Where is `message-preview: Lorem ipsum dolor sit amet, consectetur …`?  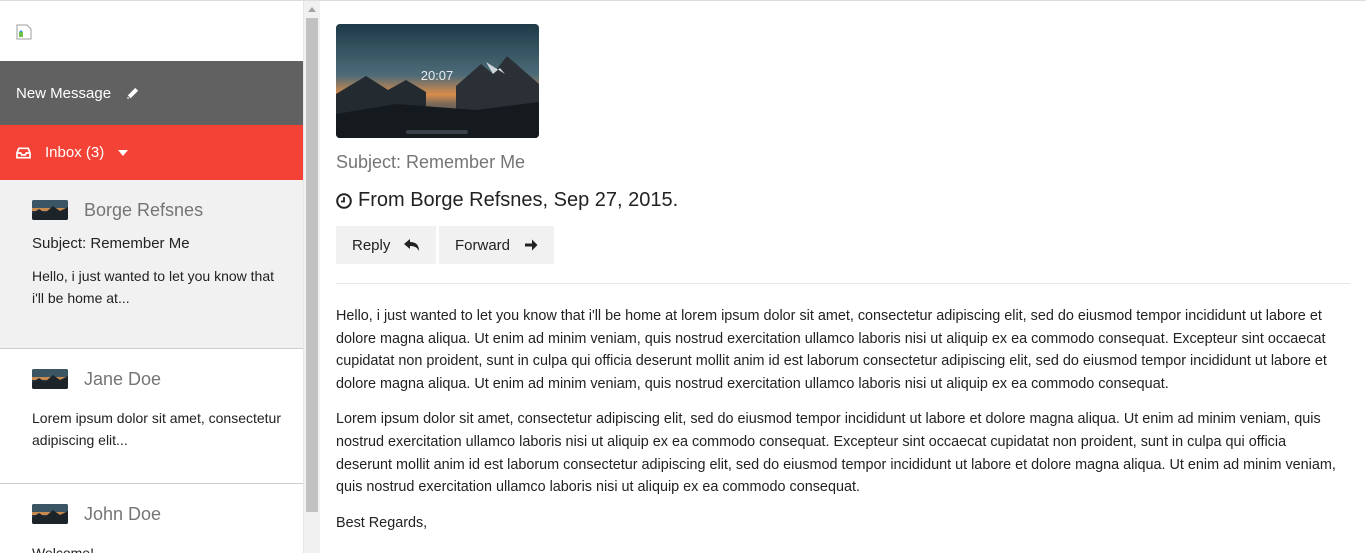 message-preview: Lorem ipsum dolor sit amet, consectetur … is located at coordinates (156, 429).